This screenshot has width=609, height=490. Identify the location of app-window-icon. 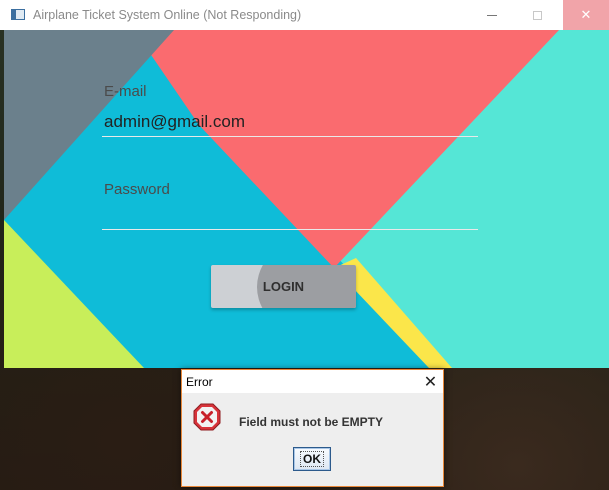
(18, 14).